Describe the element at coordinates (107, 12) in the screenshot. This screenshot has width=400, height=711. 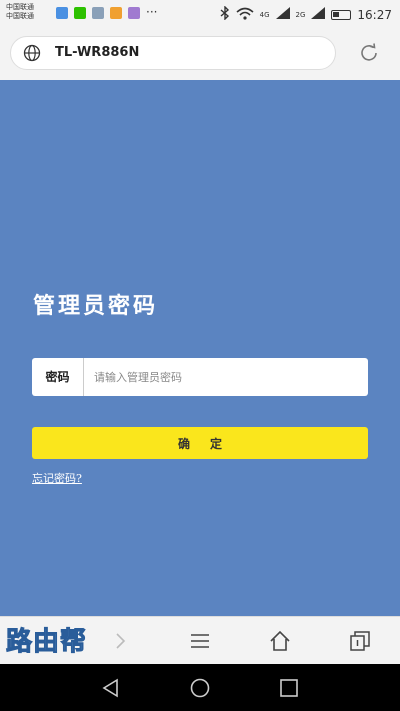
I see `notification-icons: ···` at that location.